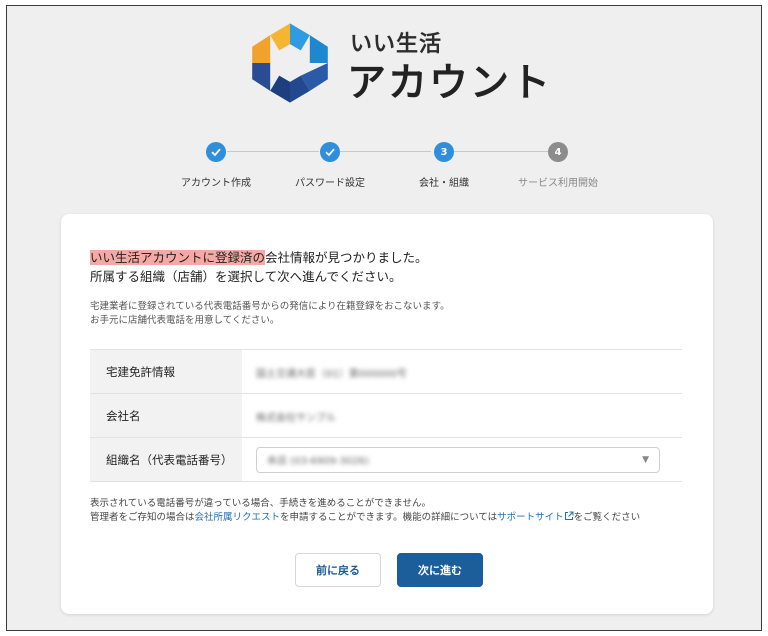  I want to click on step-2-check-icon, so click(330, 152).